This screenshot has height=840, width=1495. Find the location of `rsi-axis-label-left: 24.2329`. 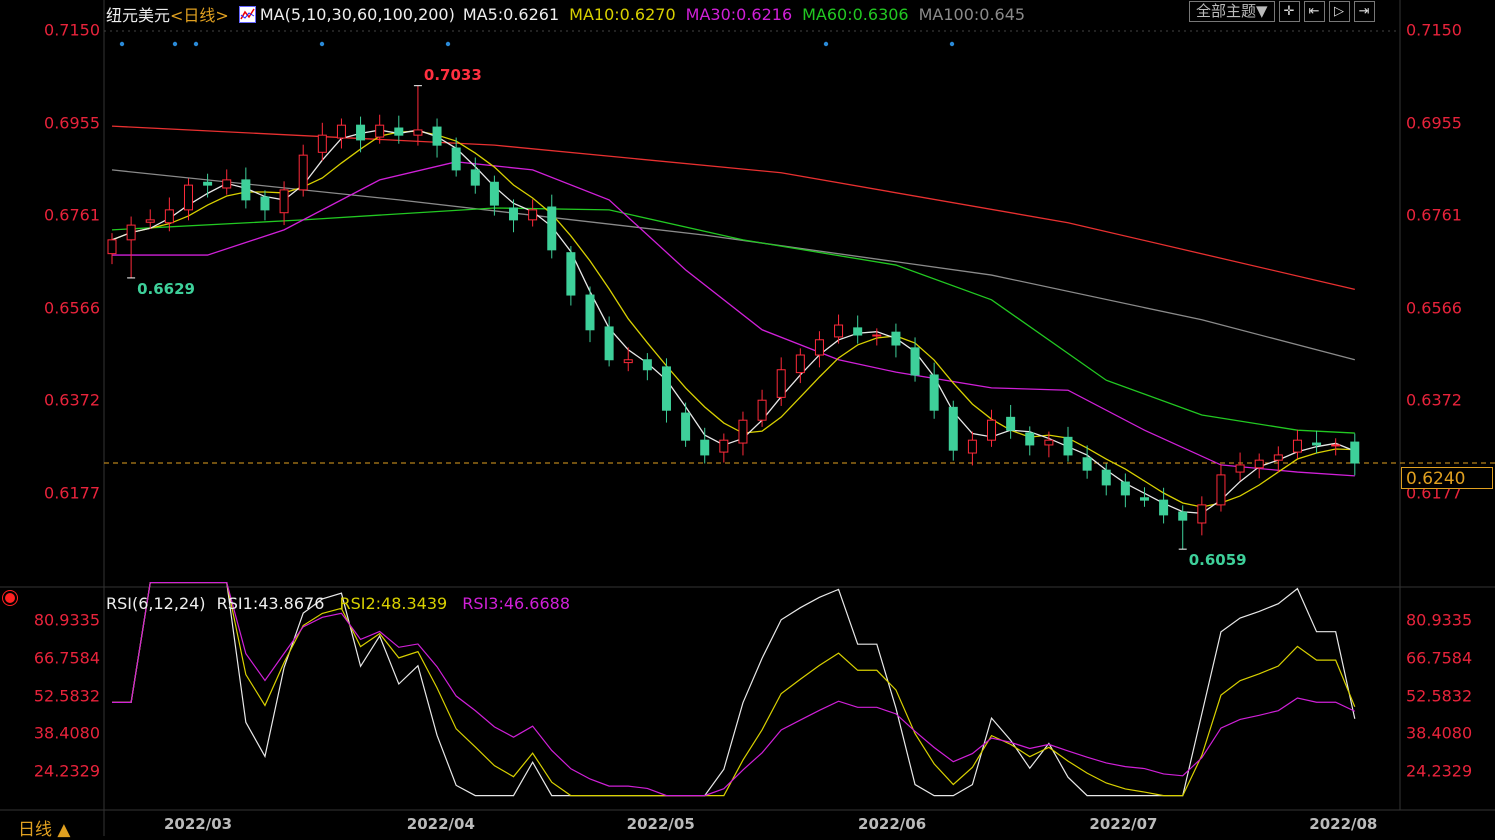

rsi-axis-label-left: 24.2329 is located at coordinates (66, 771).